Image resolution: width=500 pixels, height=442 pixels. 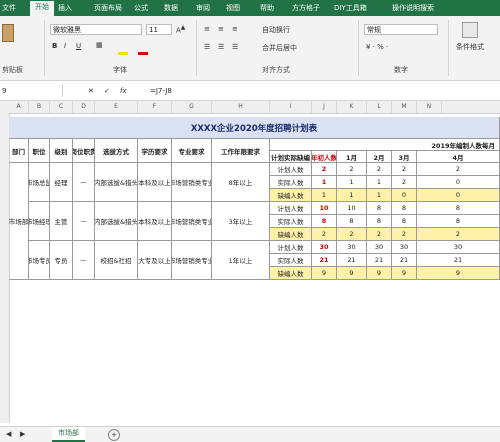 I want to click on sub-header: 3月, so click(x=404, y=157).